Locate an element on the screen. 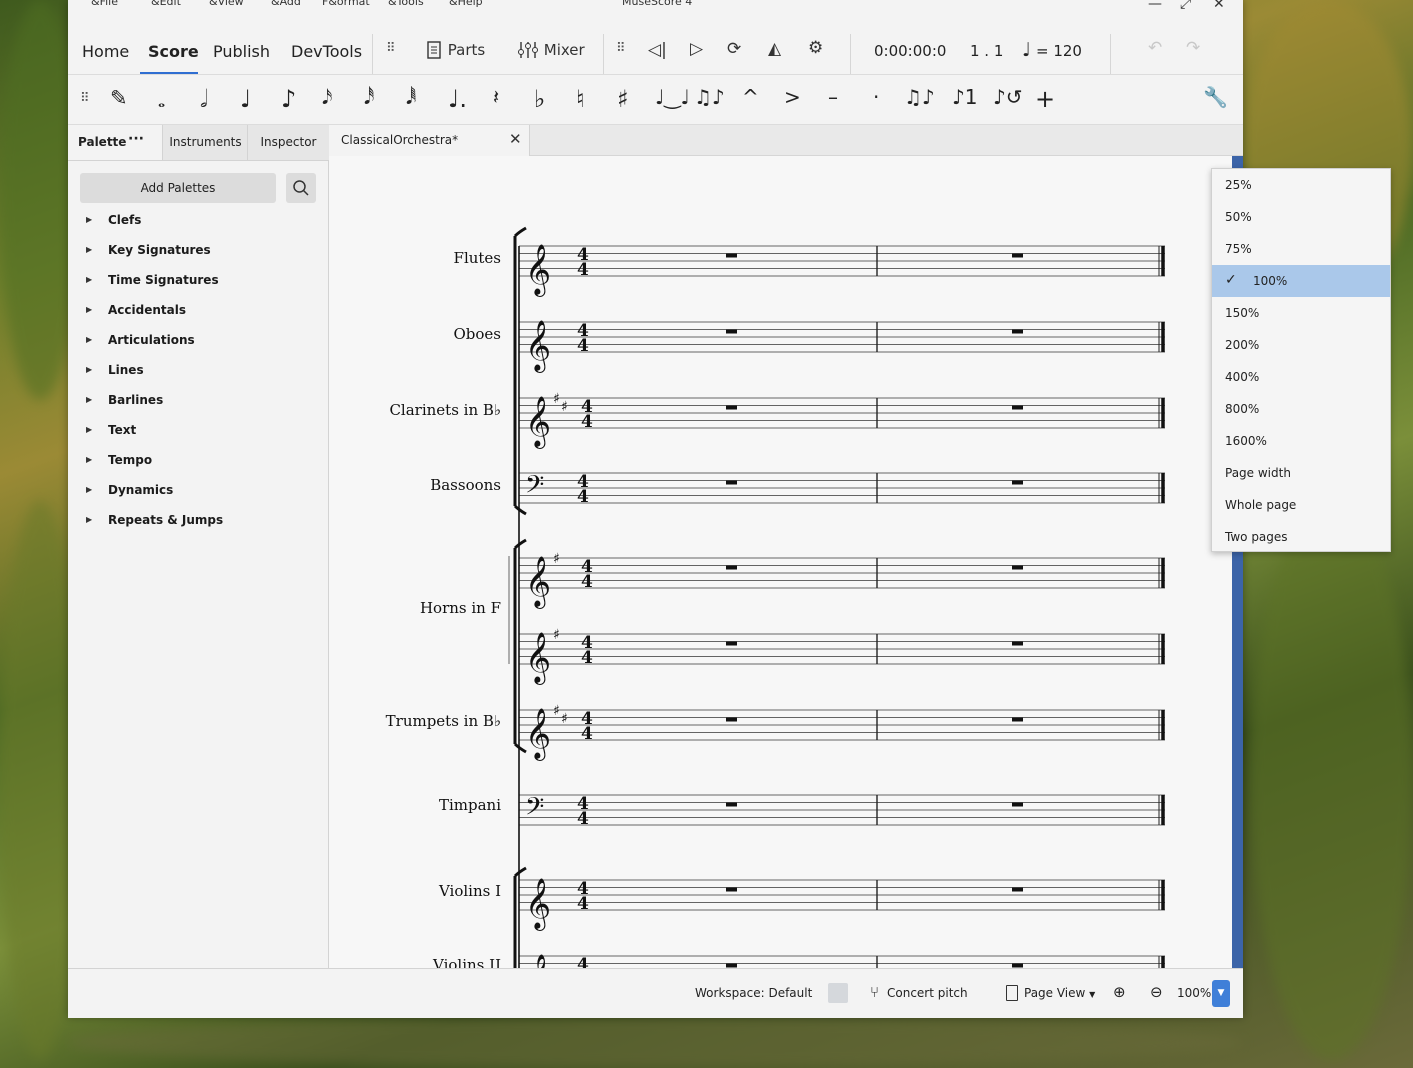 The image size is (1413, 1068). concert-pitch-label: Concert pitch is located at coordinates (927, 993).